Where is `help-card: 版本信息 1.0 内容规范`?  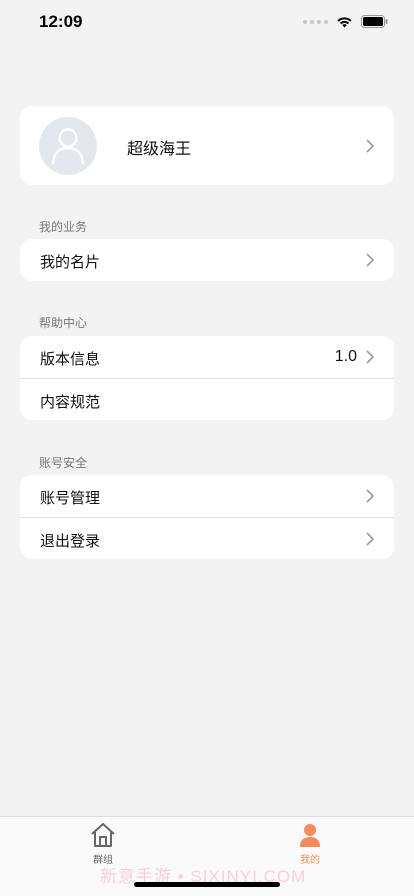 help-card: 版本信息 1.0 内容规范 is located at coordinates (207, 378).